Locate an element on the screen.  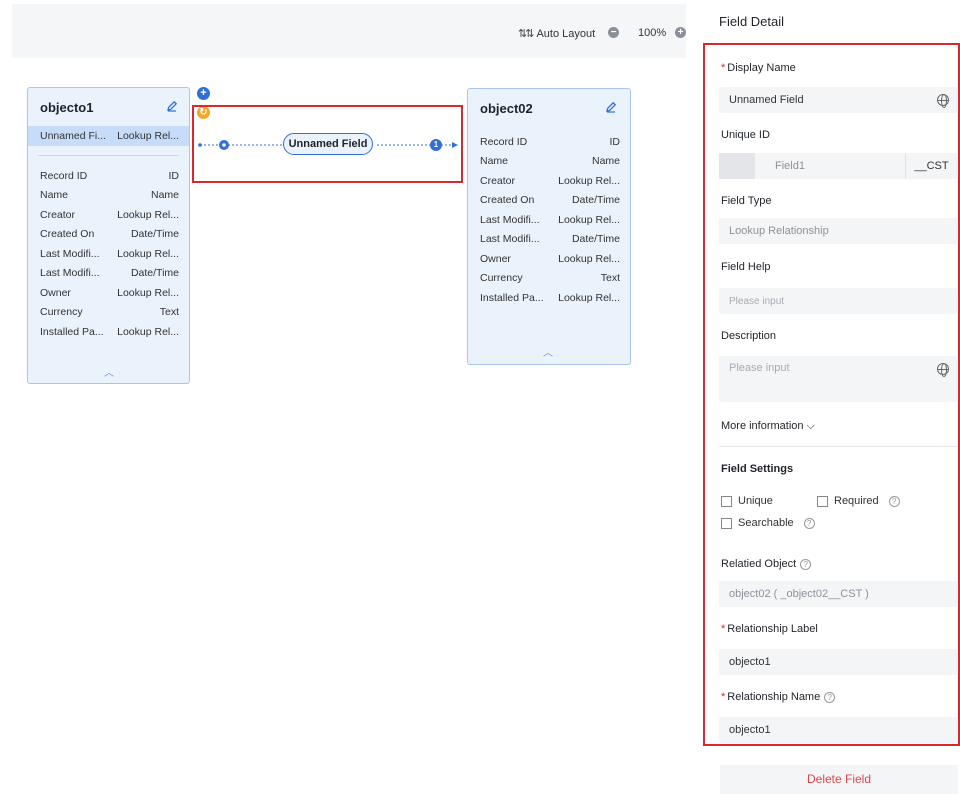
description-textarea: Please input is located at coordinates (838, 379).